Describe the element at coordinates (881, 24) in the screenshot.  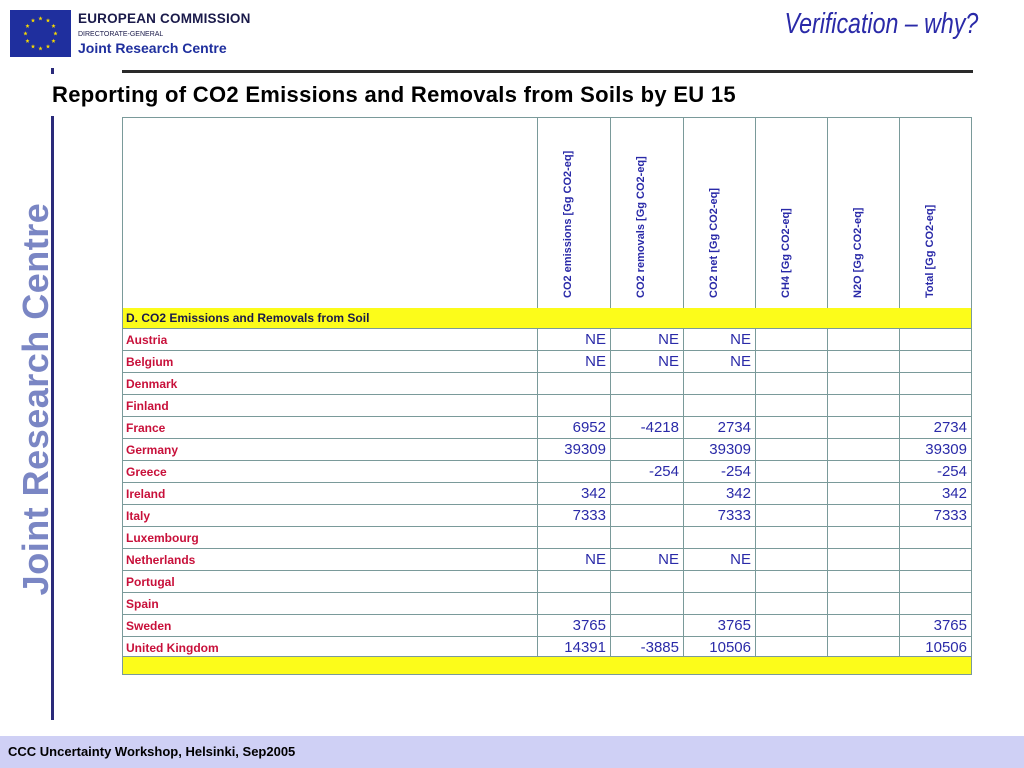
I see `slide-title: Verification – why?` at that location.